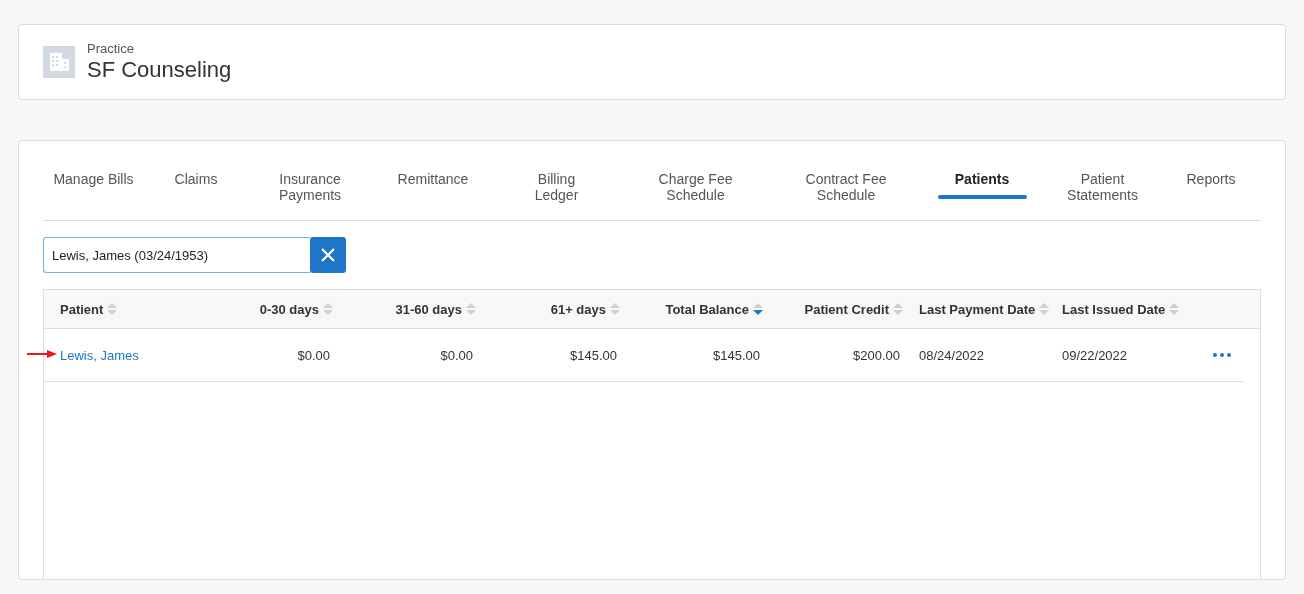 The height and width of the screenshot is (594, 1304). I want to click on table-cell-text: $200.00, so click(876, 355).